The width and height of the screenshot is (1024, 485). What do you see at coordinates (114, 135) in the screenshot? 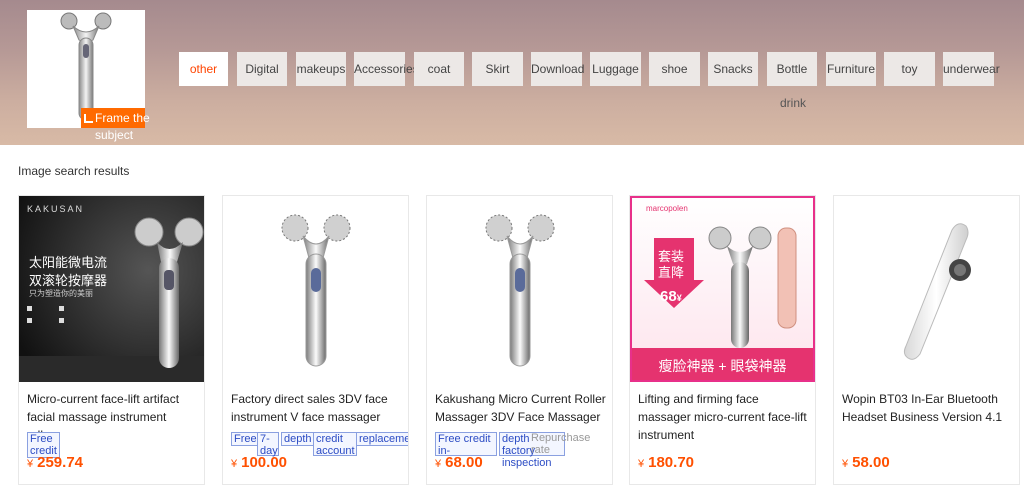
I see `frame-button-label-2: subject` at bounding box center [114, 135].